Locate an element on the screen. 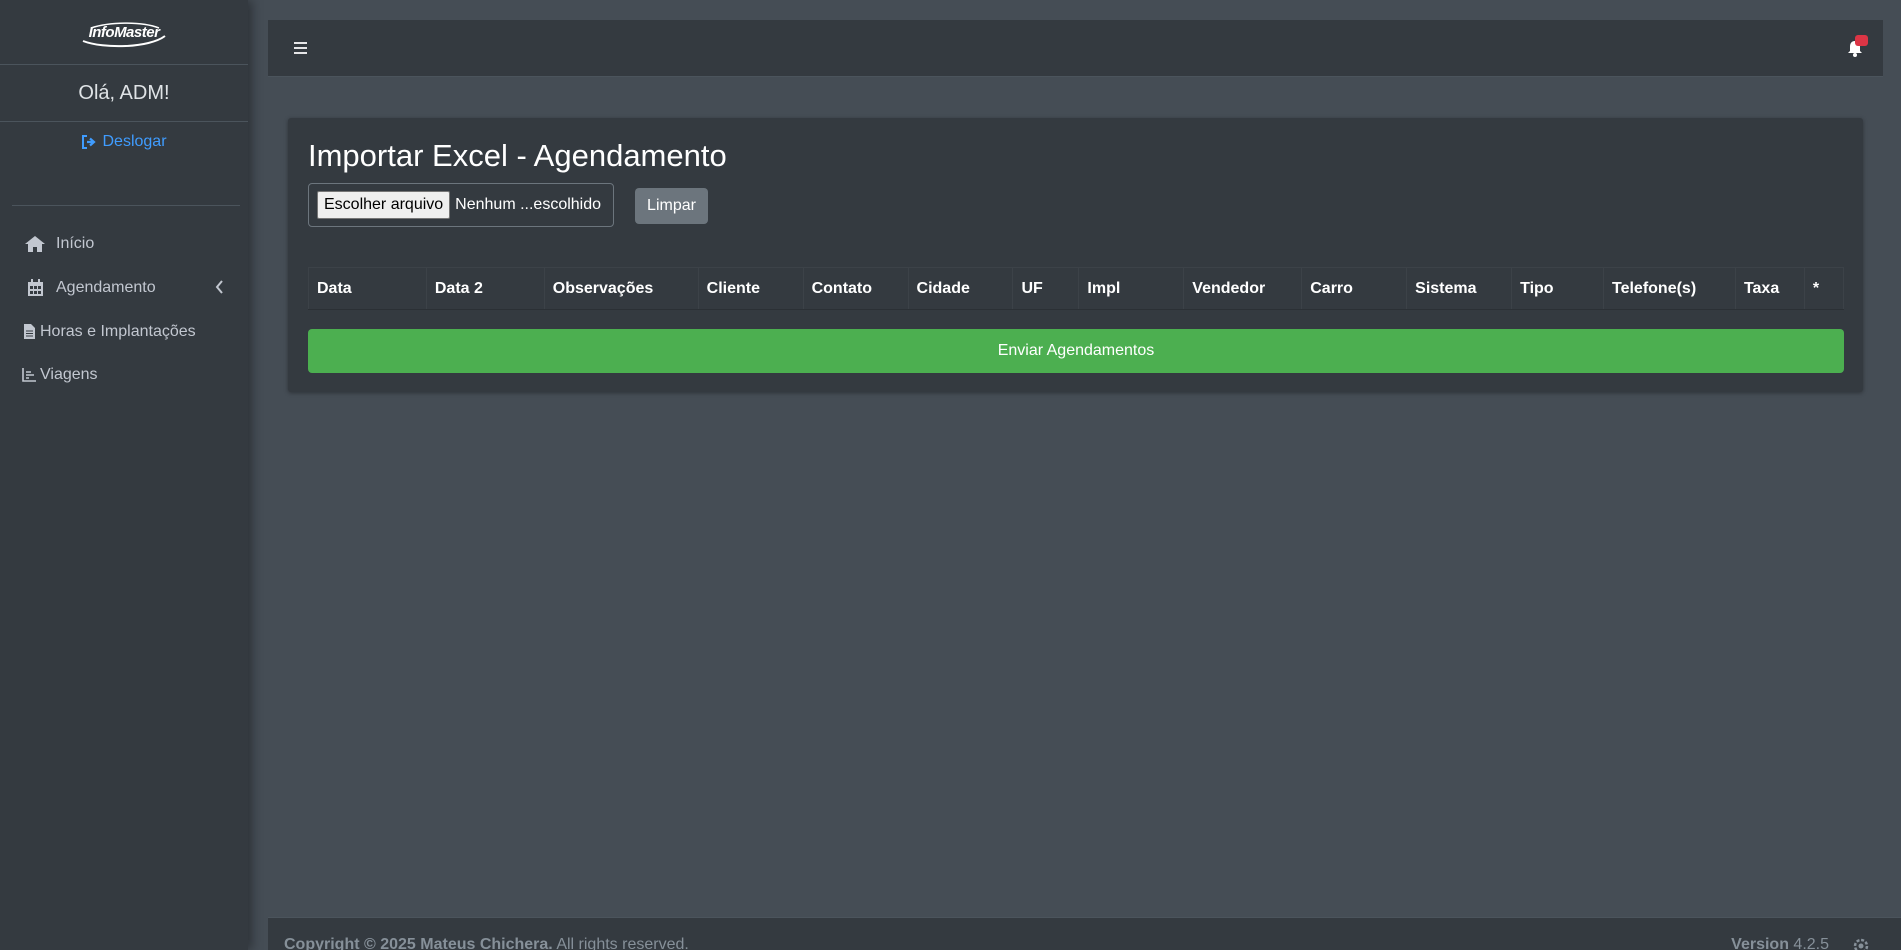 This screenshot has height=950, width=1901. calendar-icon is located at coordinates (35, 288).